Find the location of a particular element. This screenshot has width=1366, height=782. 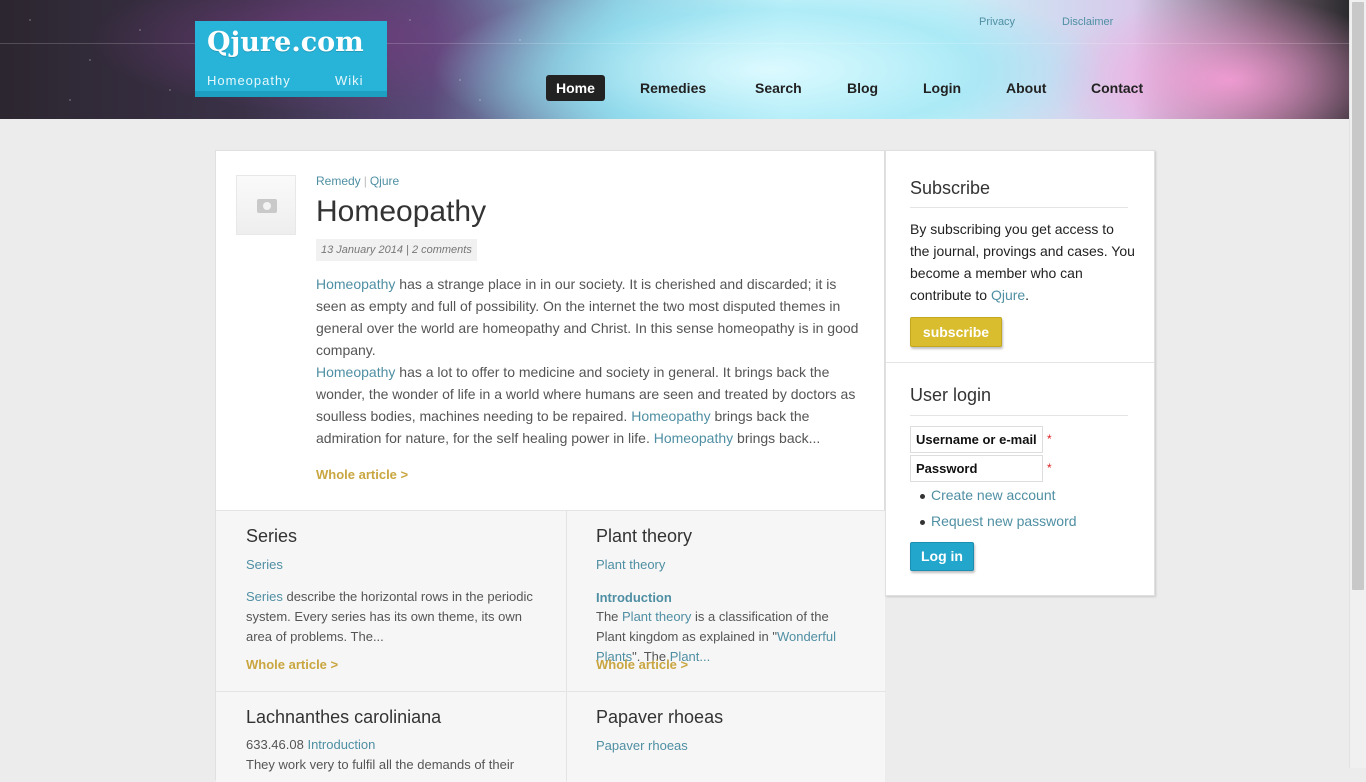

inline-link-introduction: Introduction is located at coordinates (341, 744).